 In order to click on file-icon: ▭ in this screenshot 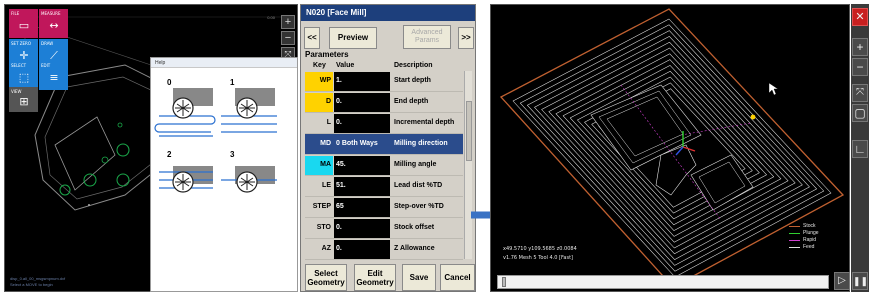, I will do `click(24, 25)`.